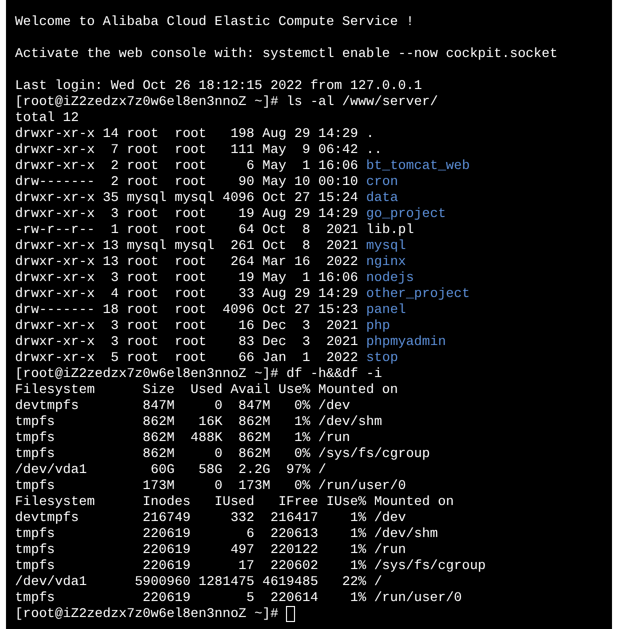 This screenshot has width=621, height=629. Describe the element at coordinates (206, 390) in the screenshot. I see `terminal-line: Filesystem Size Used Avail Use% Mounted on` at that location.